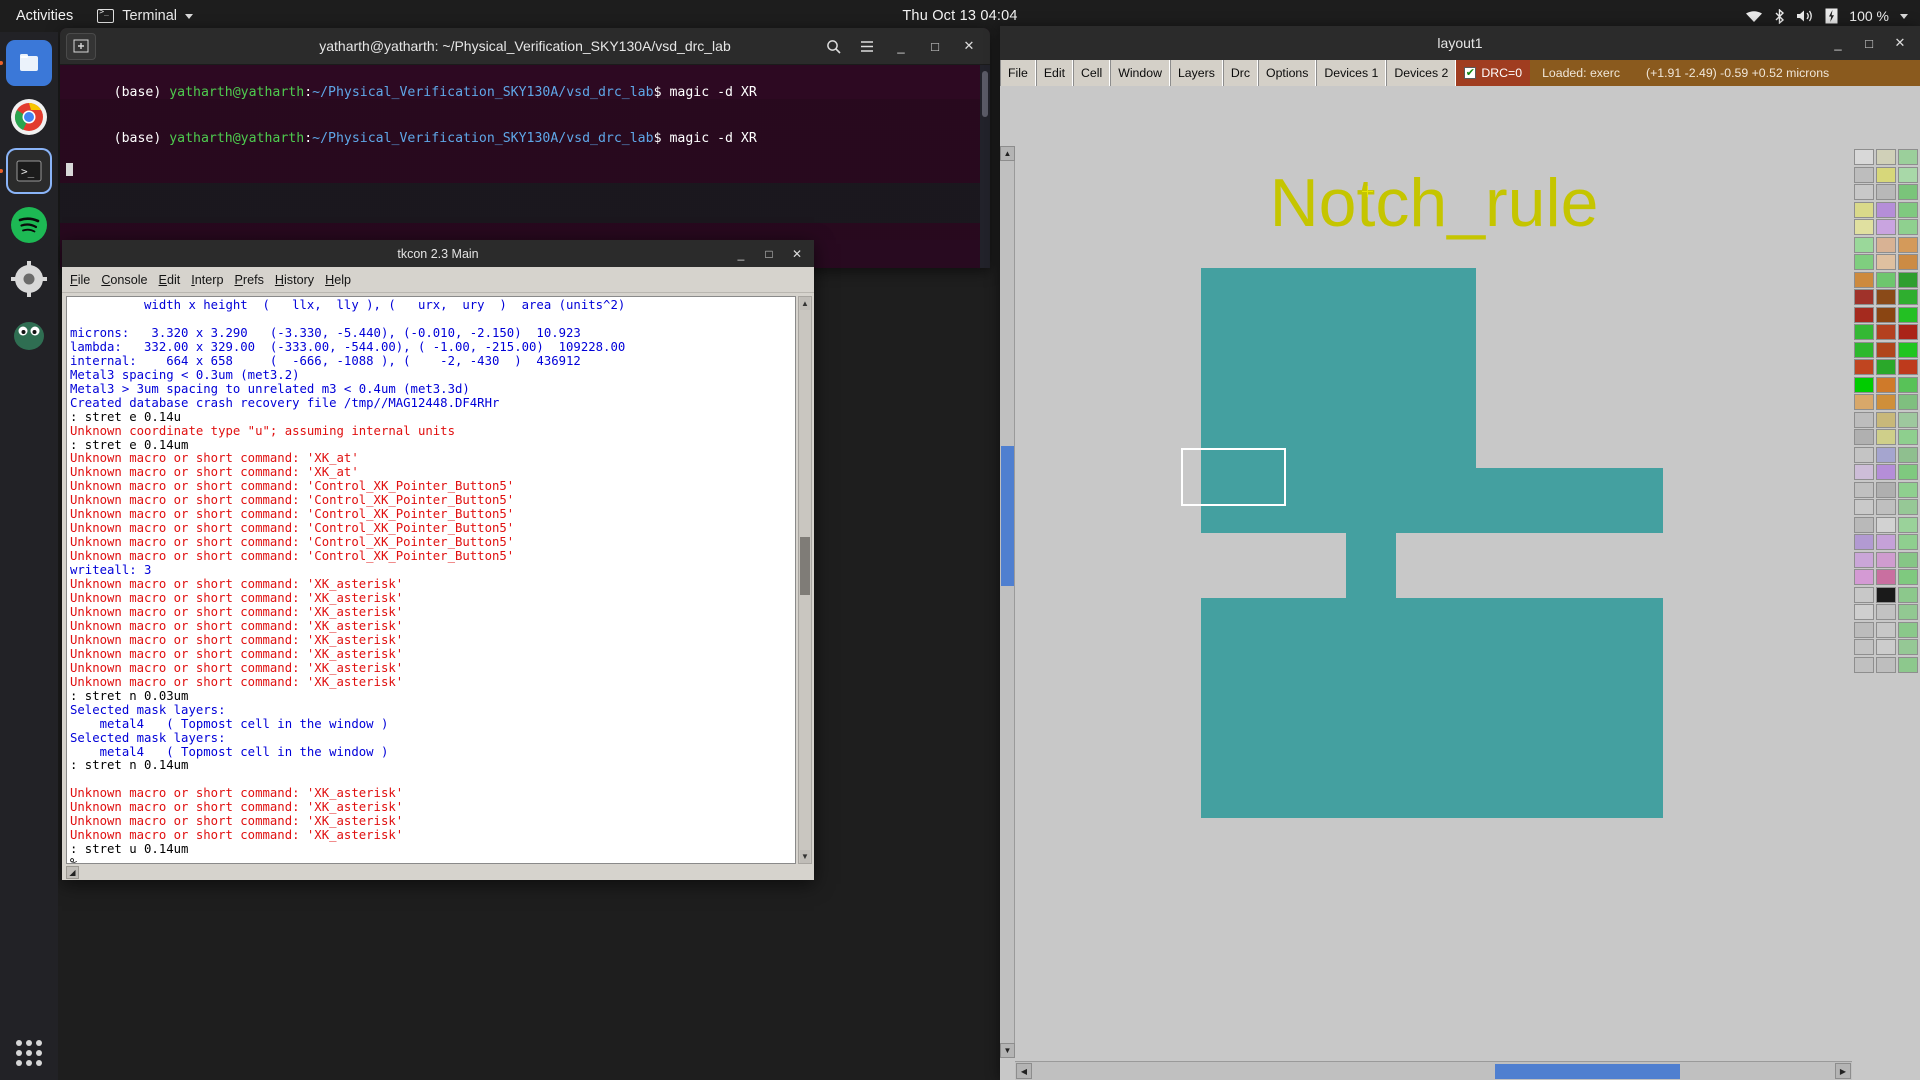  I want to click on lower-metal-block, so click(1432, 708).